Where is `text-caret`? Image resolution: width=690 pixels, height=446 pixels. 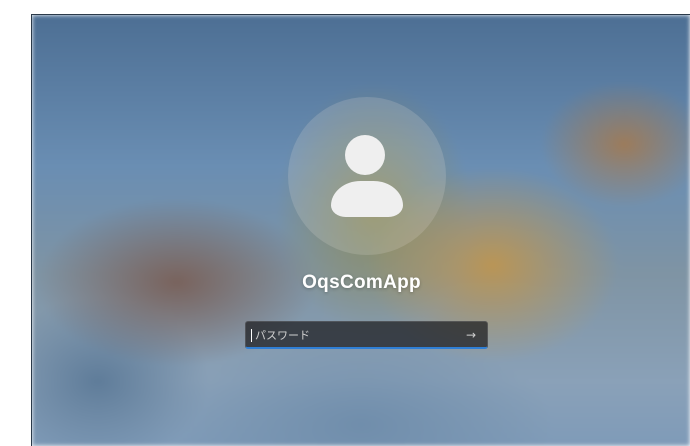 text-caret is located at coordinates (251, 335).